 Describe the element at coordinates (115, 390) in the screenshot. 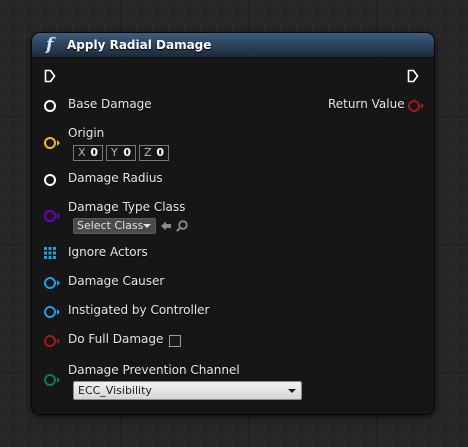

I see `collision-channel-value: ECC_Visibility` at that location.